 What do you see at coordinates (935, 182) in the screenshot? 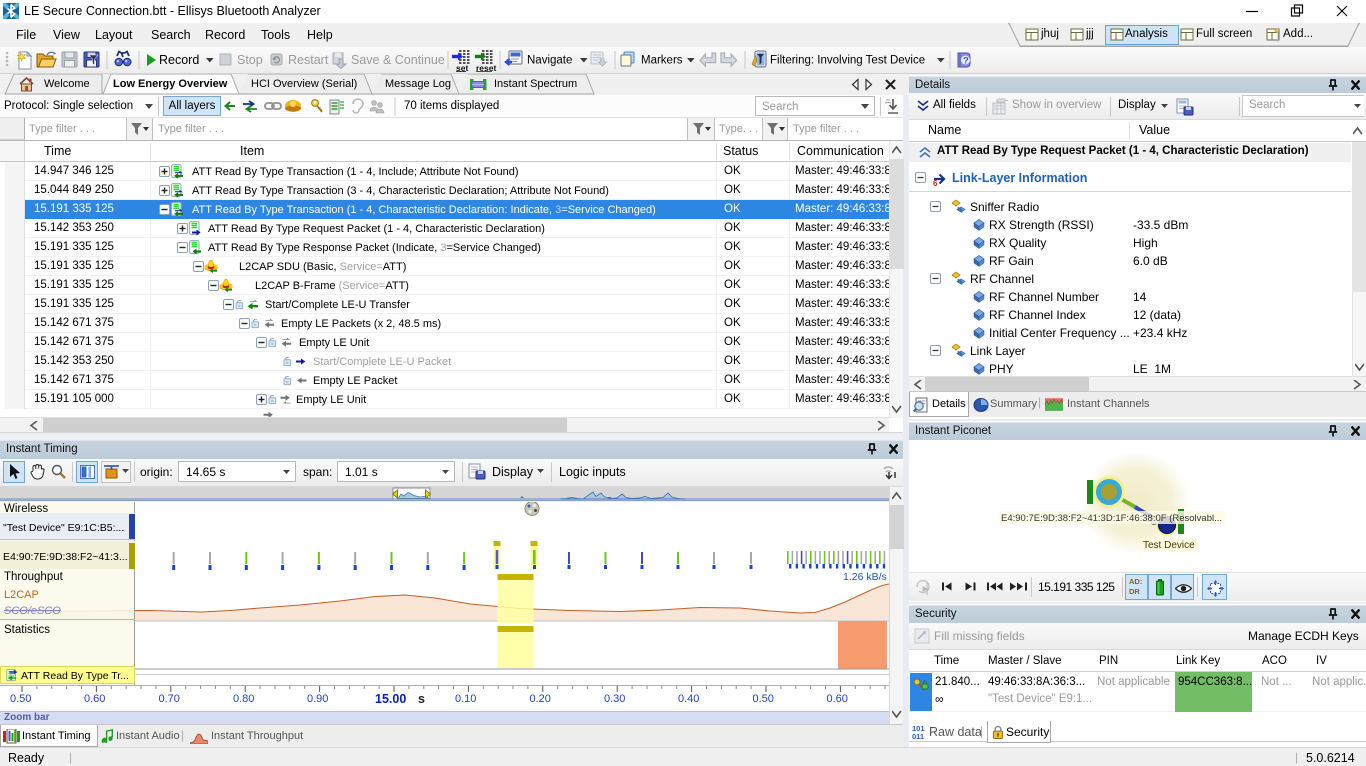
I see `svg-text: 6` at bounding box center [935, 182].